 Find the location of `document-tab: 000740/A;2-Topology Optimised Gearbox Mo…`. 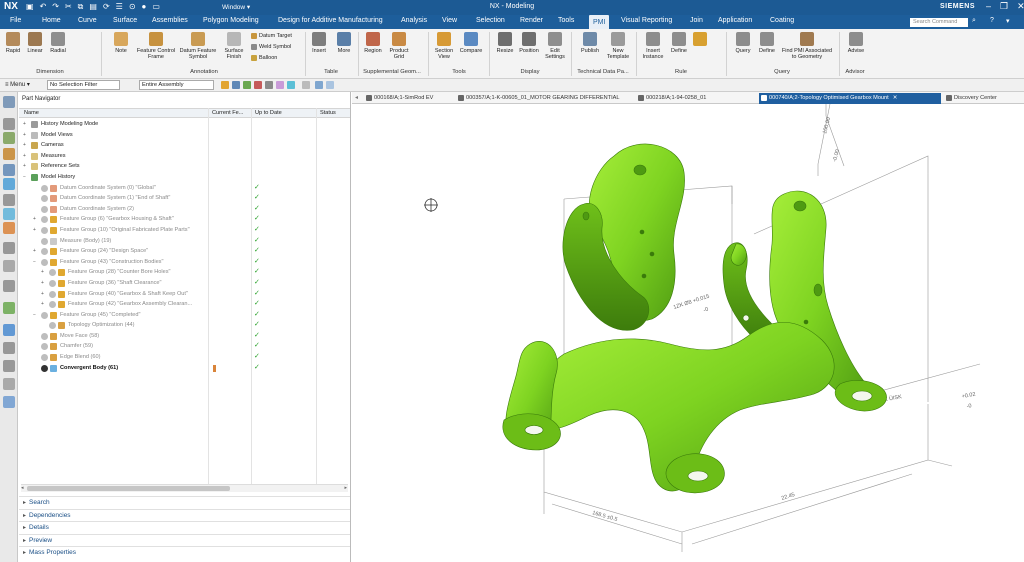

document-tab: 000740/A;2-Topology Optimised Gearbox Mo… is located at coordinates (850, 98).